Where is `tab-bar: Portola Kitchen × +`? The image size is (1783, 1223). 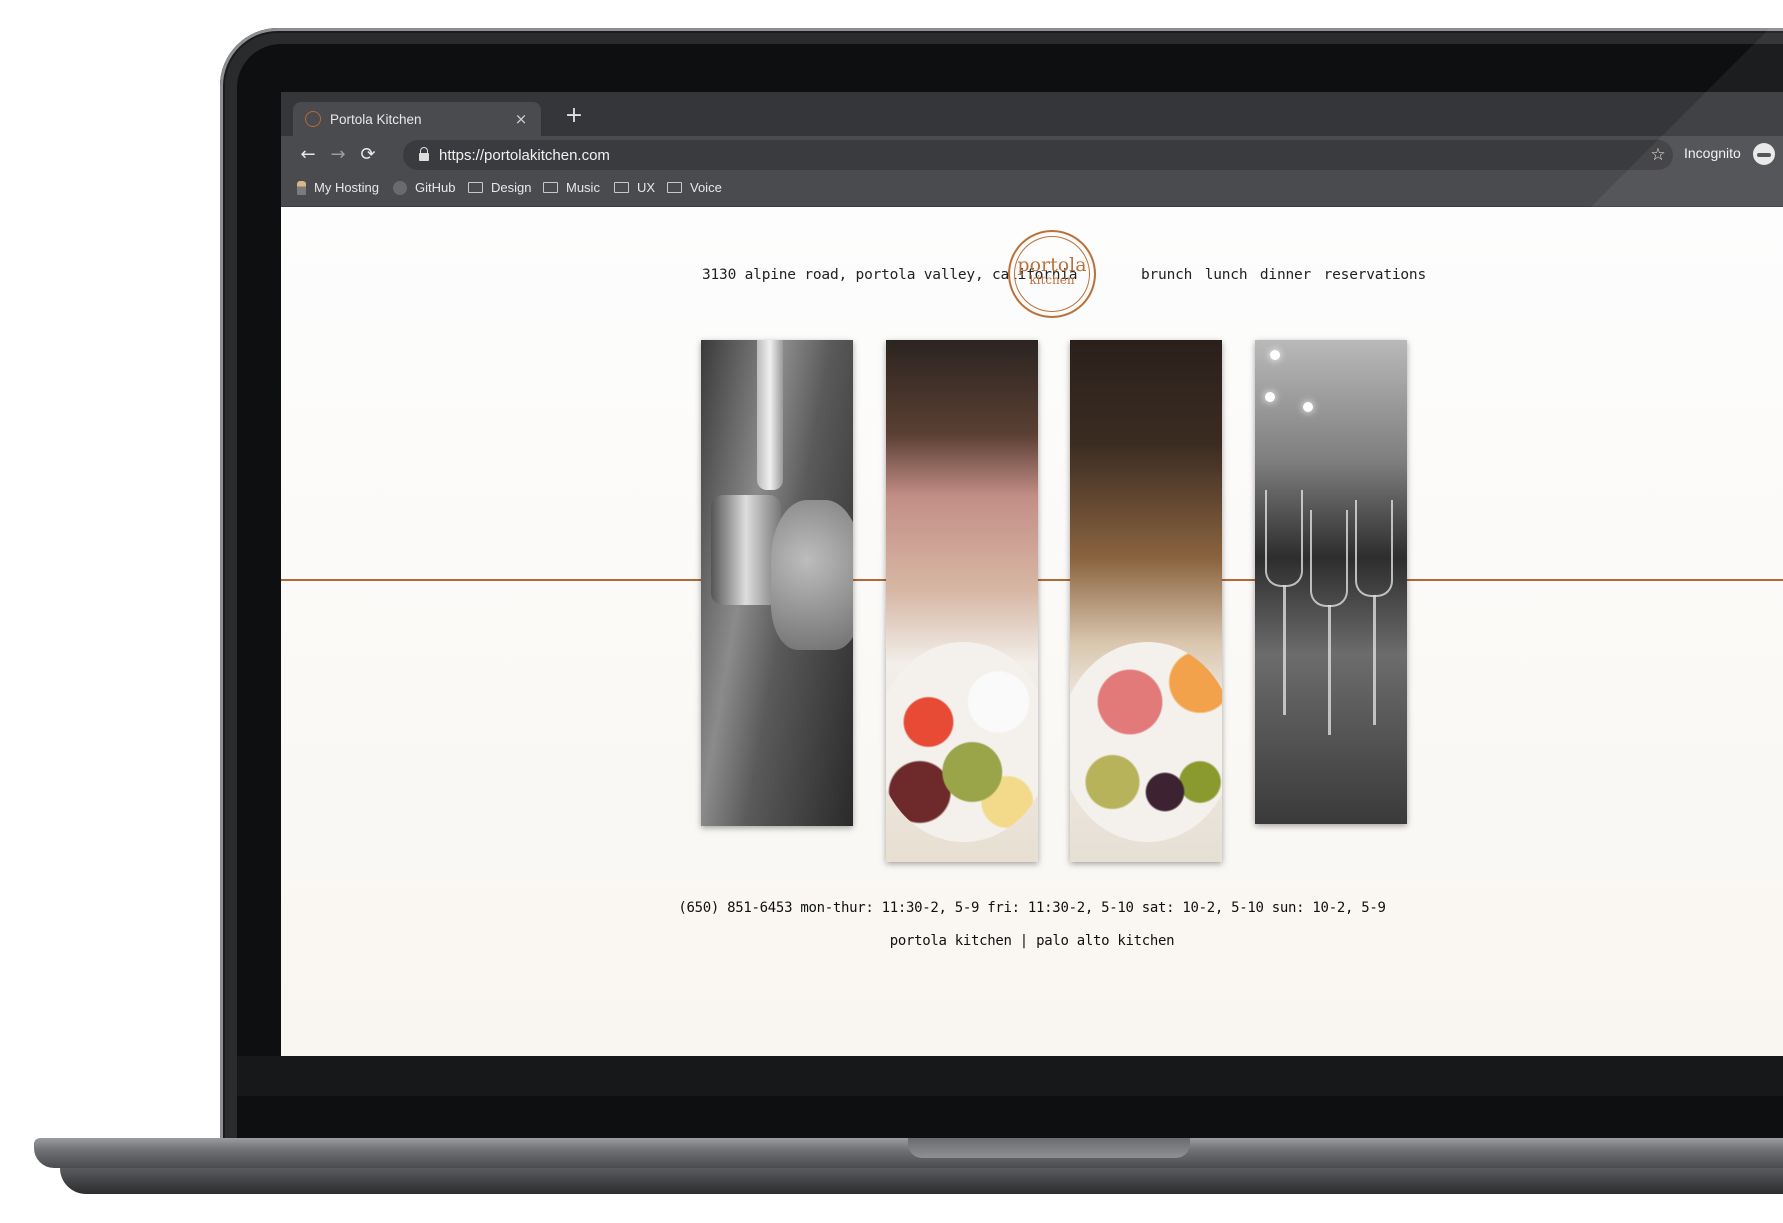
tab-bar: Portola Kitchen × + is located at coordinates (1032, 114).